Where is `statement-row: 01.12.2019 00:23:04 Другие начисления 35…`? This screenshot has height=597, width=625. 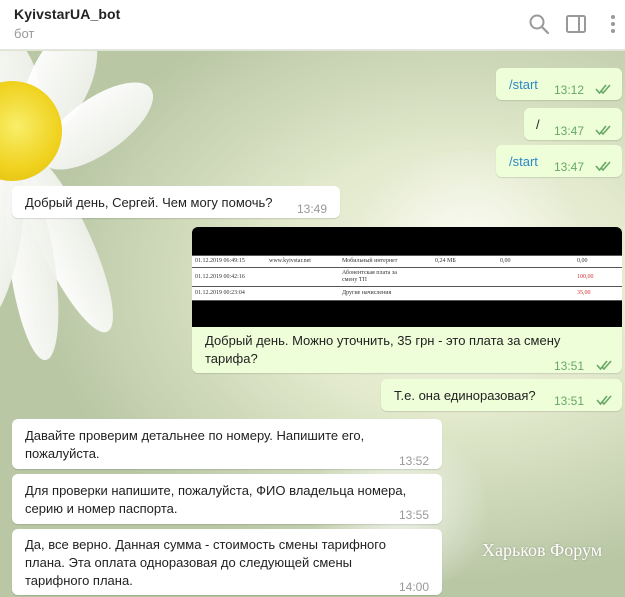
statement-row: 01.12.2019 00:23:04 Другие начисления 35… is located at coordinates (407, 293).